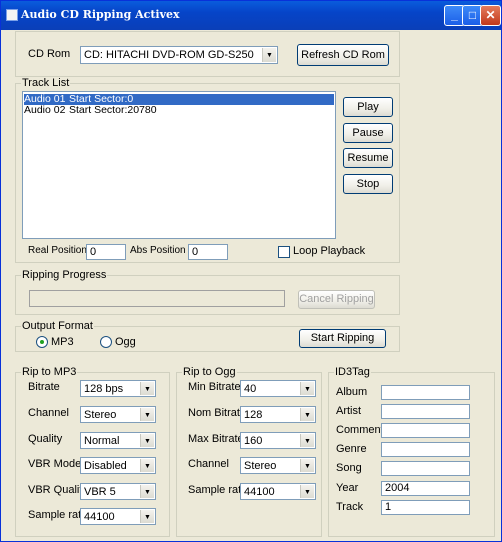 This screenshot has height=542, width=502. Describe the element at coordinates (368, 158) in the screenshot. I see `resume-button: Resume` at that location.